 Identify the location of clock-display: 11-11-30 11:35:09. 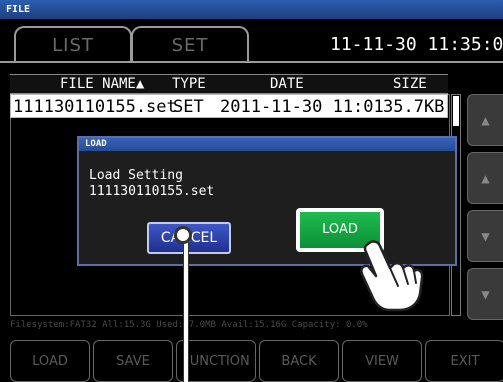
(416, 44).